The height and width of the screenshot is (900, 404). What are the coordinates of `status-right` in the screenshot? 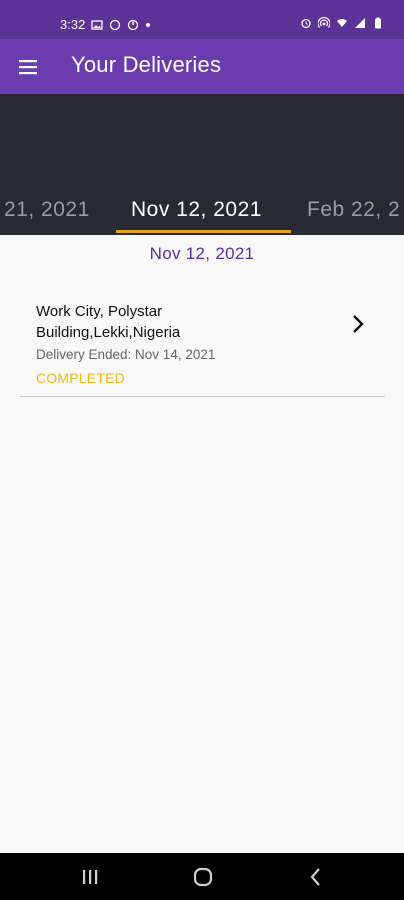 It's located at (342, 23).